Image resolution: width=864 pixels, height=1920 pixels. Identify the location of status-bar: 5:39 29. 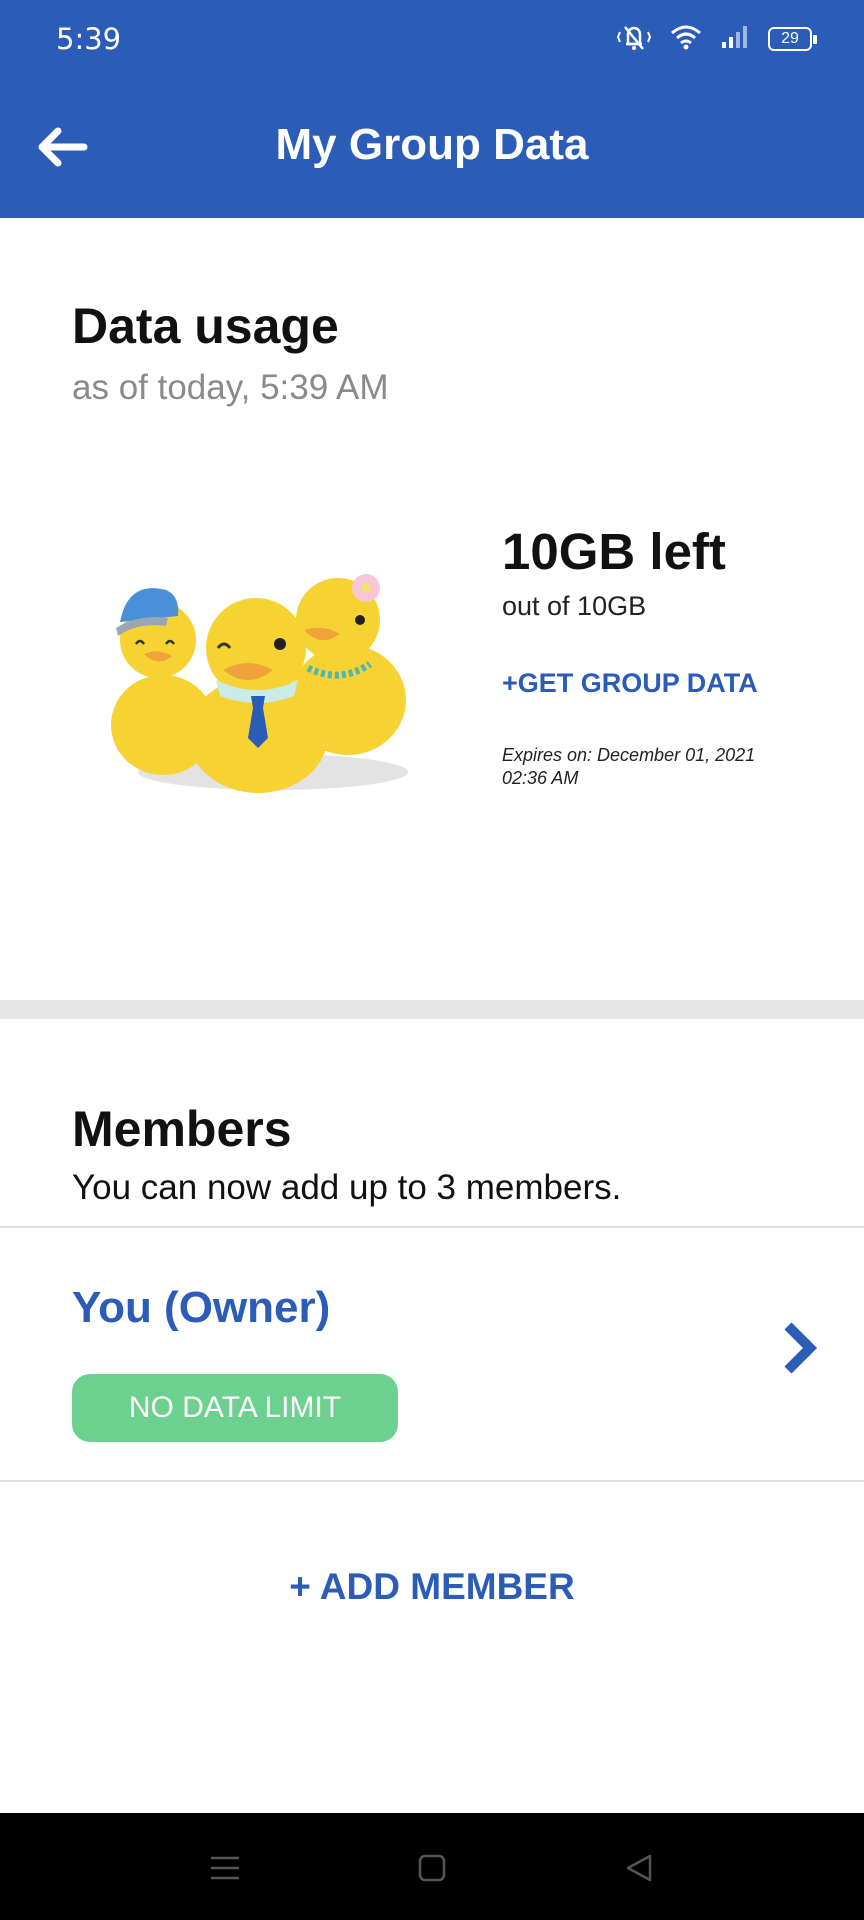
(432, 37).